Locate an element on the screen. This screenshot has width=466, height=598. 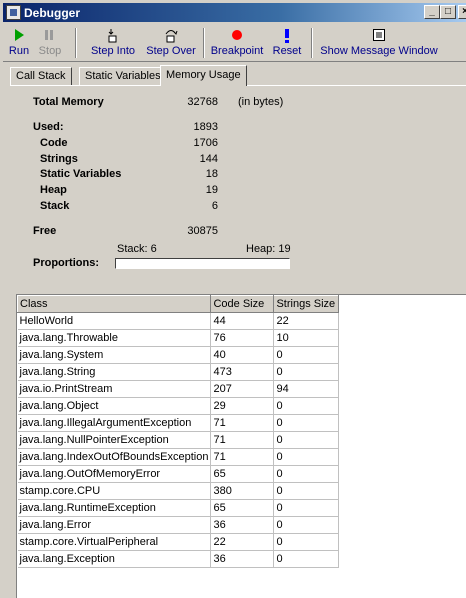
code-label: Code is located at coordinates (54, 143).